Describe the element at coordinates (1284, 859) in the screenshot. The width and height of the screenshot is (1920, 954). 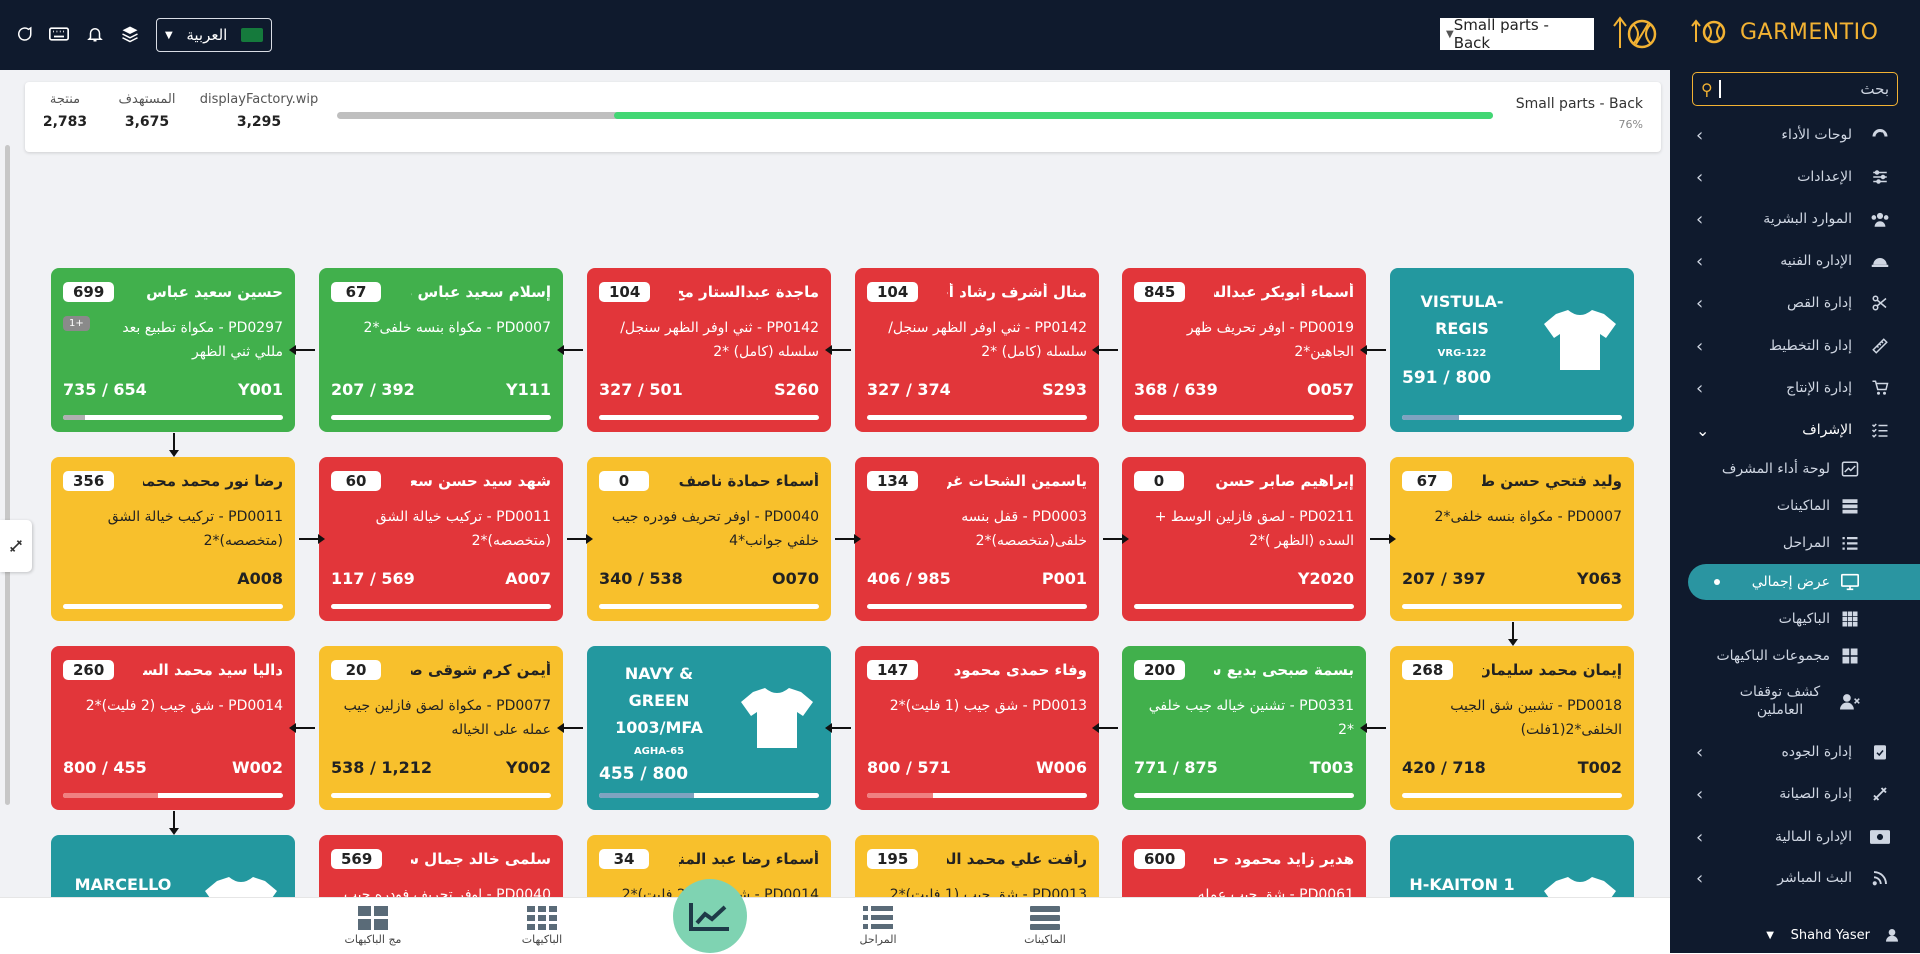
I see `operator-name: هدير زايد محمود حسن` at that location.